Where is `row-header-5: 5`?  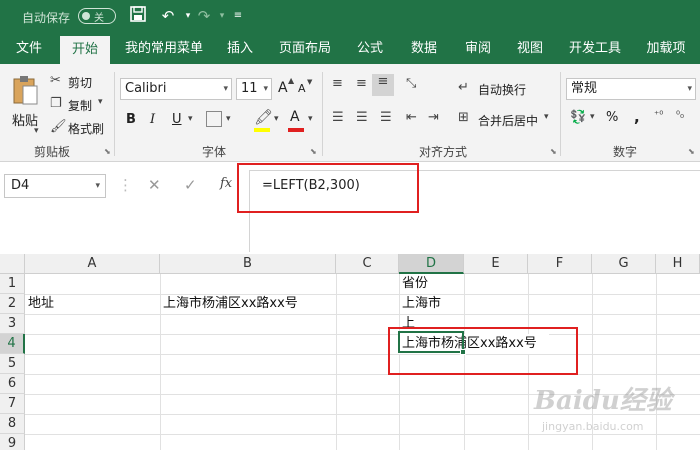 row-header-5: 5 is located at coordinates (12, 364).